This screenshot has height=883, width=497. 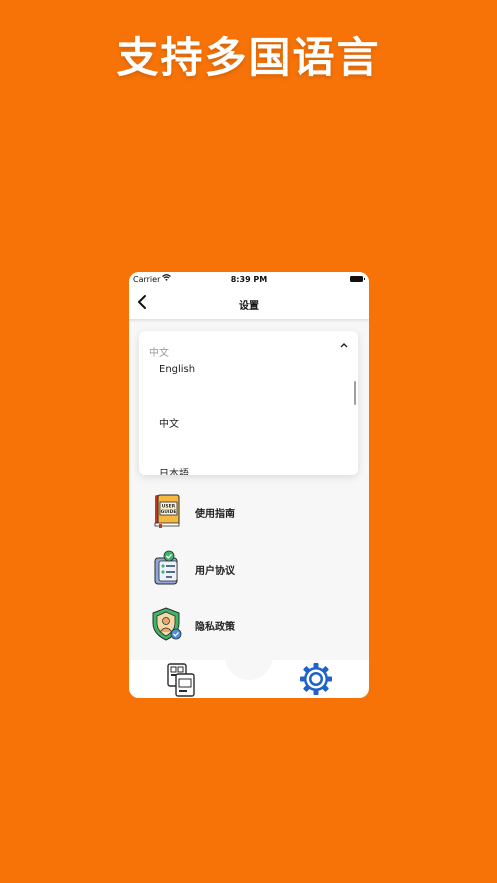 I want to click on menu-label-user-guide: 使用指南, so click(x=215, y=514).